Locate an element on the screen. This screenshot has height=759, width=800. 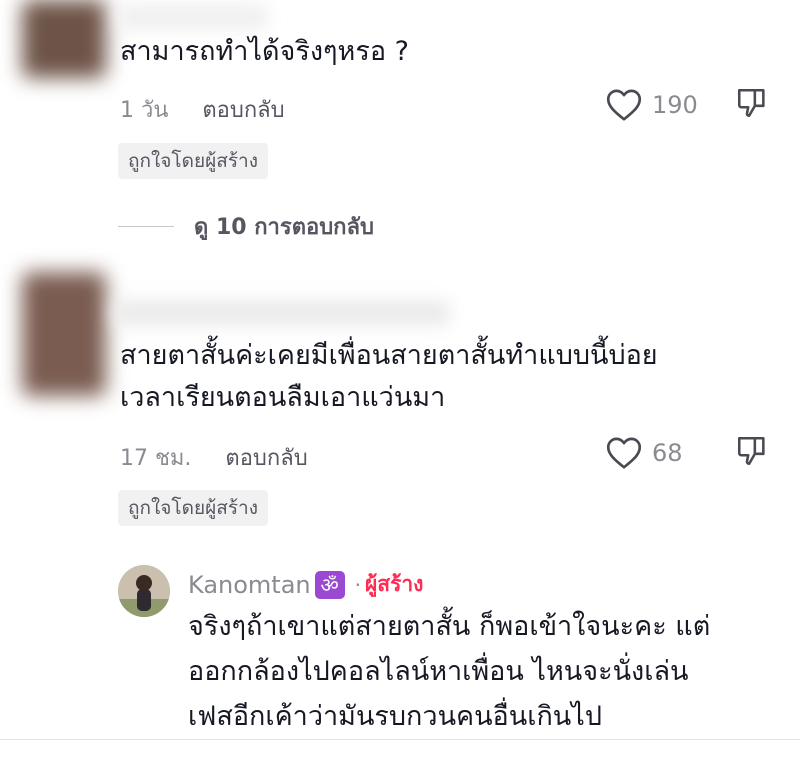
like-button: 190 is located at coordinates (652, 105).